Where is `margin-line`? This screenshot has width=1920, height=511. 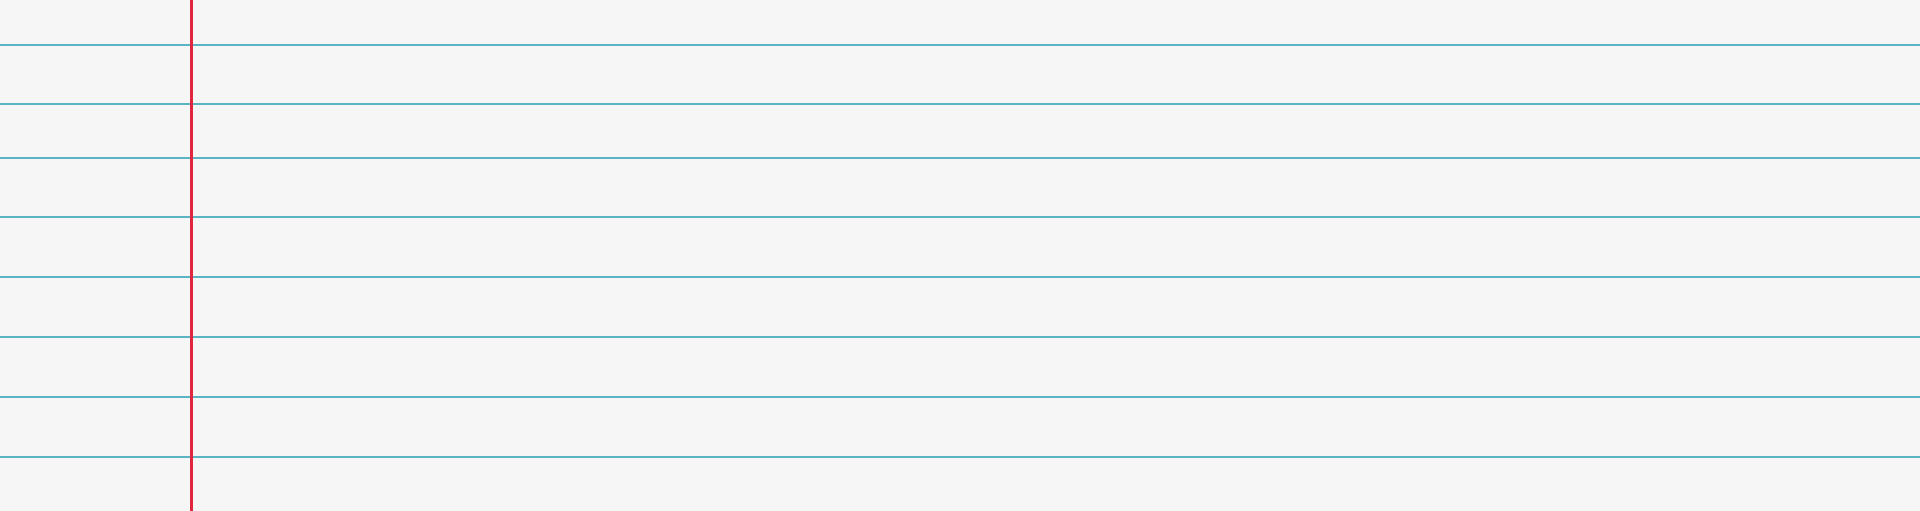 margin-line is located at coordinates (191, 255).